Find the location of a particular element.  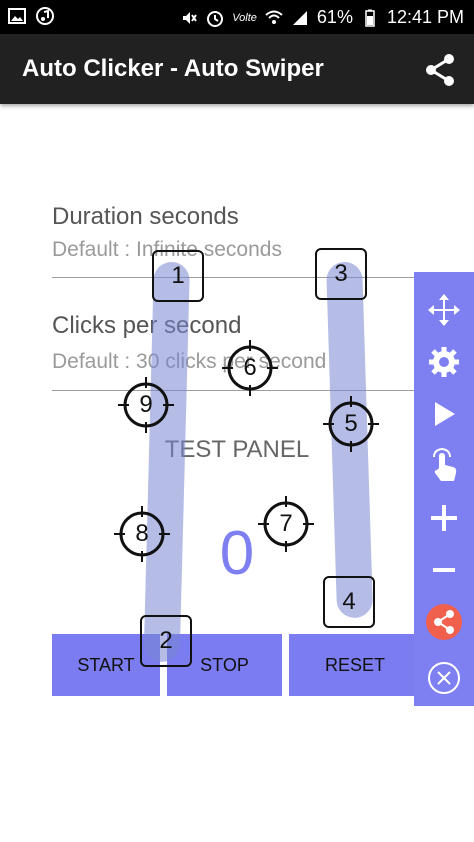

click-target-5-label: 5 is located at coordinates (351, 423).